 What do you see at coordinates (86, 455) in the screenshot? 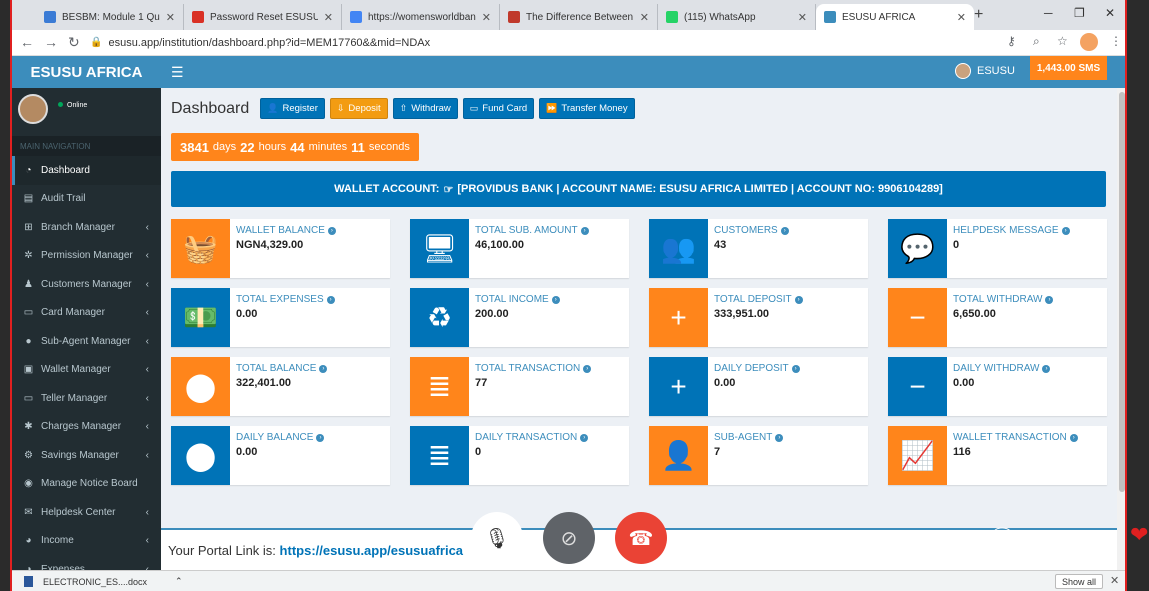
I see `sidebar-item-savings-manager: ⚙ Savings Manager ‹` at bounding box center [86, 455].